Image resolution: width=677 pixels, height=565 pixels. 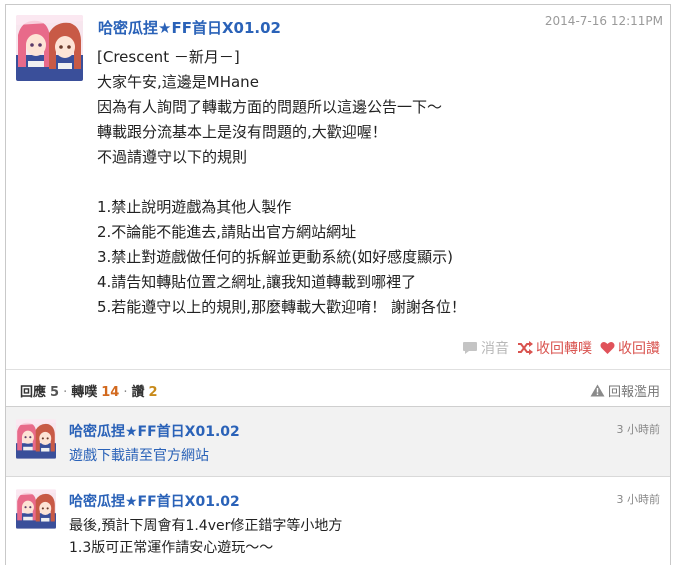 I want to click on mute-label: 消音, so click(x=495, y=349).